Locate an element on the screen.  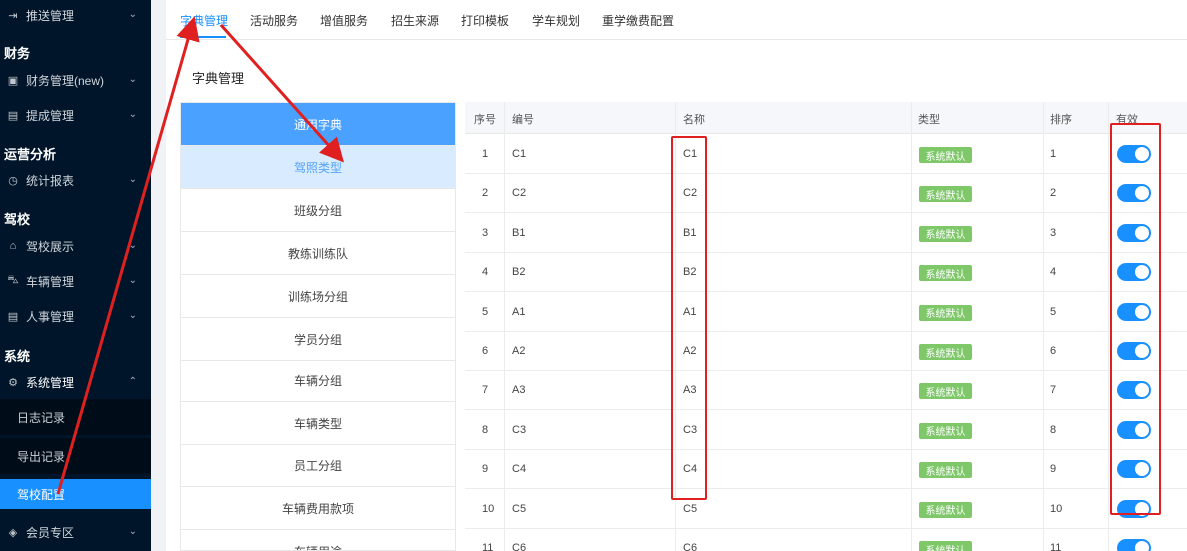
sidebar-item-finance: ▣ 财务管理(new) ⌄ is located at coordinates (75, 80).